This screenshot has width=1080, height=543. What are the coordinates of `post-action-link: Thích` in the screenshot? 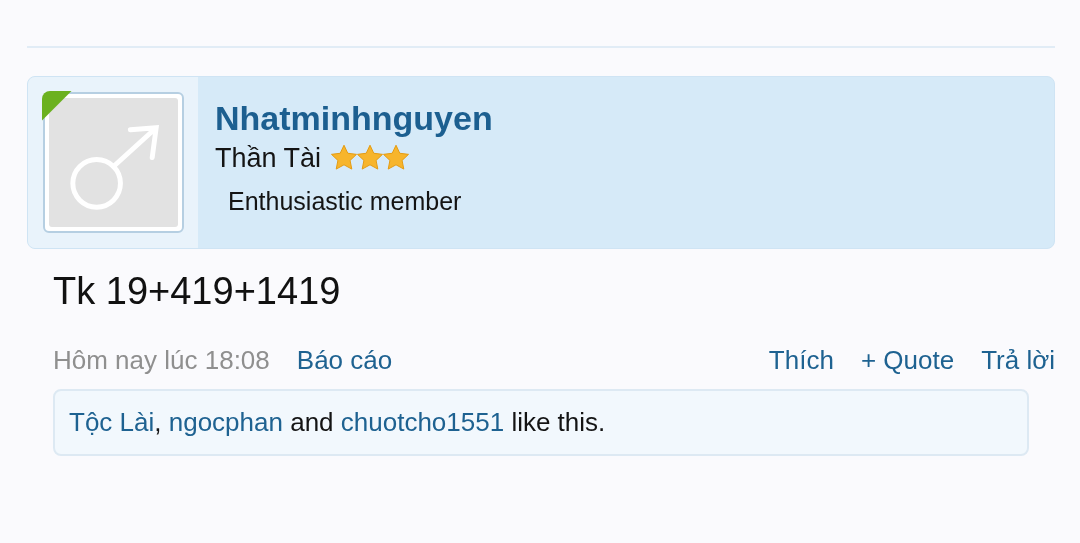 It's located at (801, 360).